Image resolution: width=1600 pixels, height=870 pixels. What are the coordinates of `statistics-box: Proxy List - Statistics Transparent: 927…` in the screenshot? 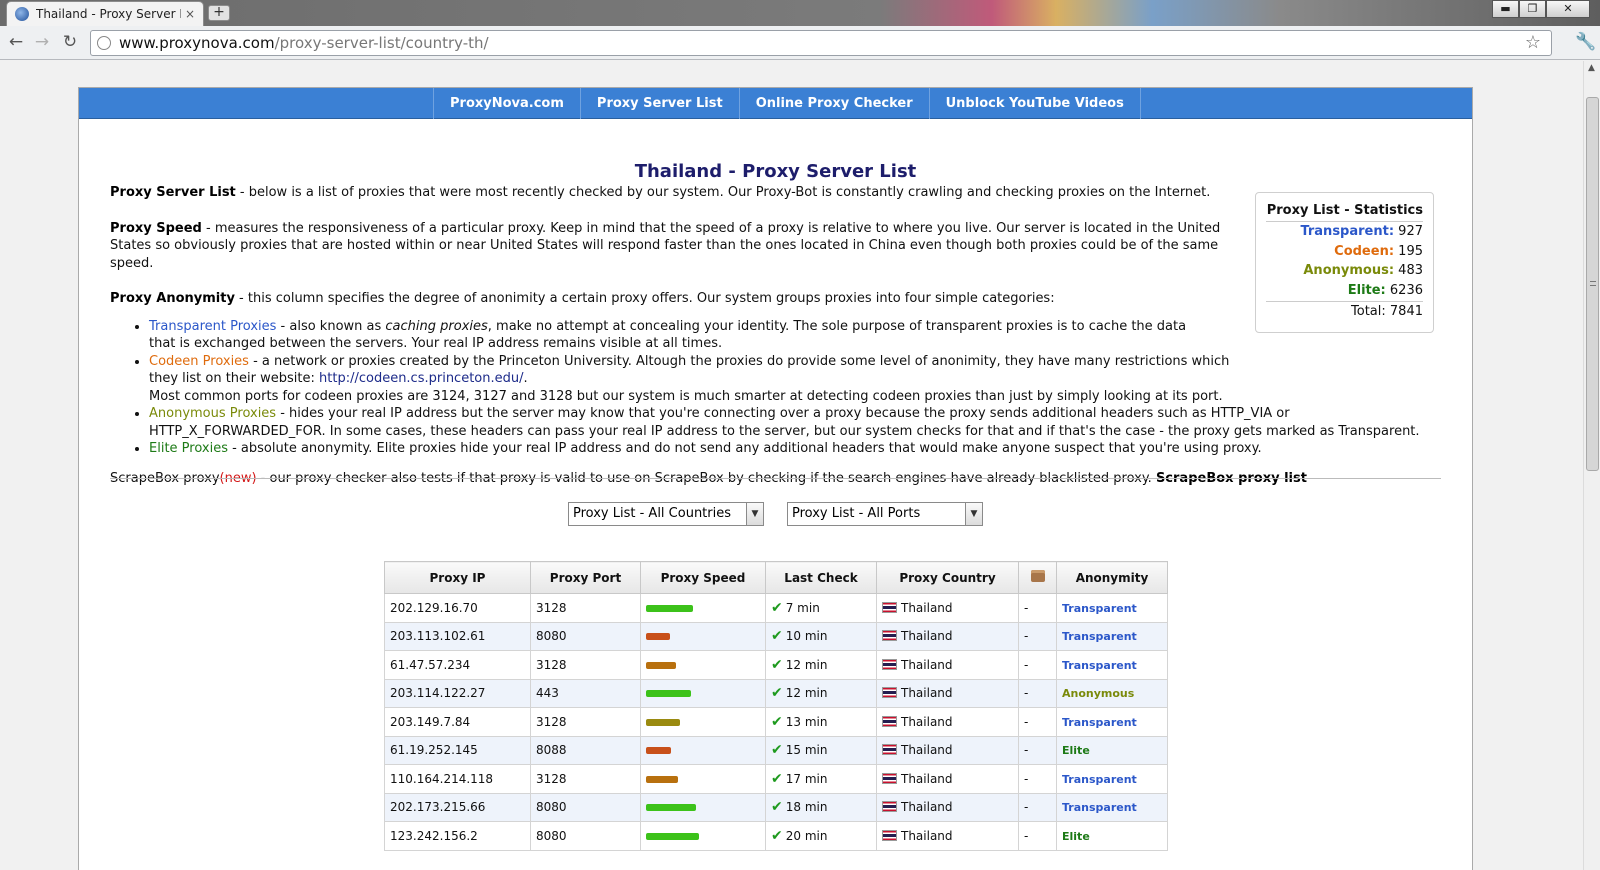 It's located at (1344, 262).